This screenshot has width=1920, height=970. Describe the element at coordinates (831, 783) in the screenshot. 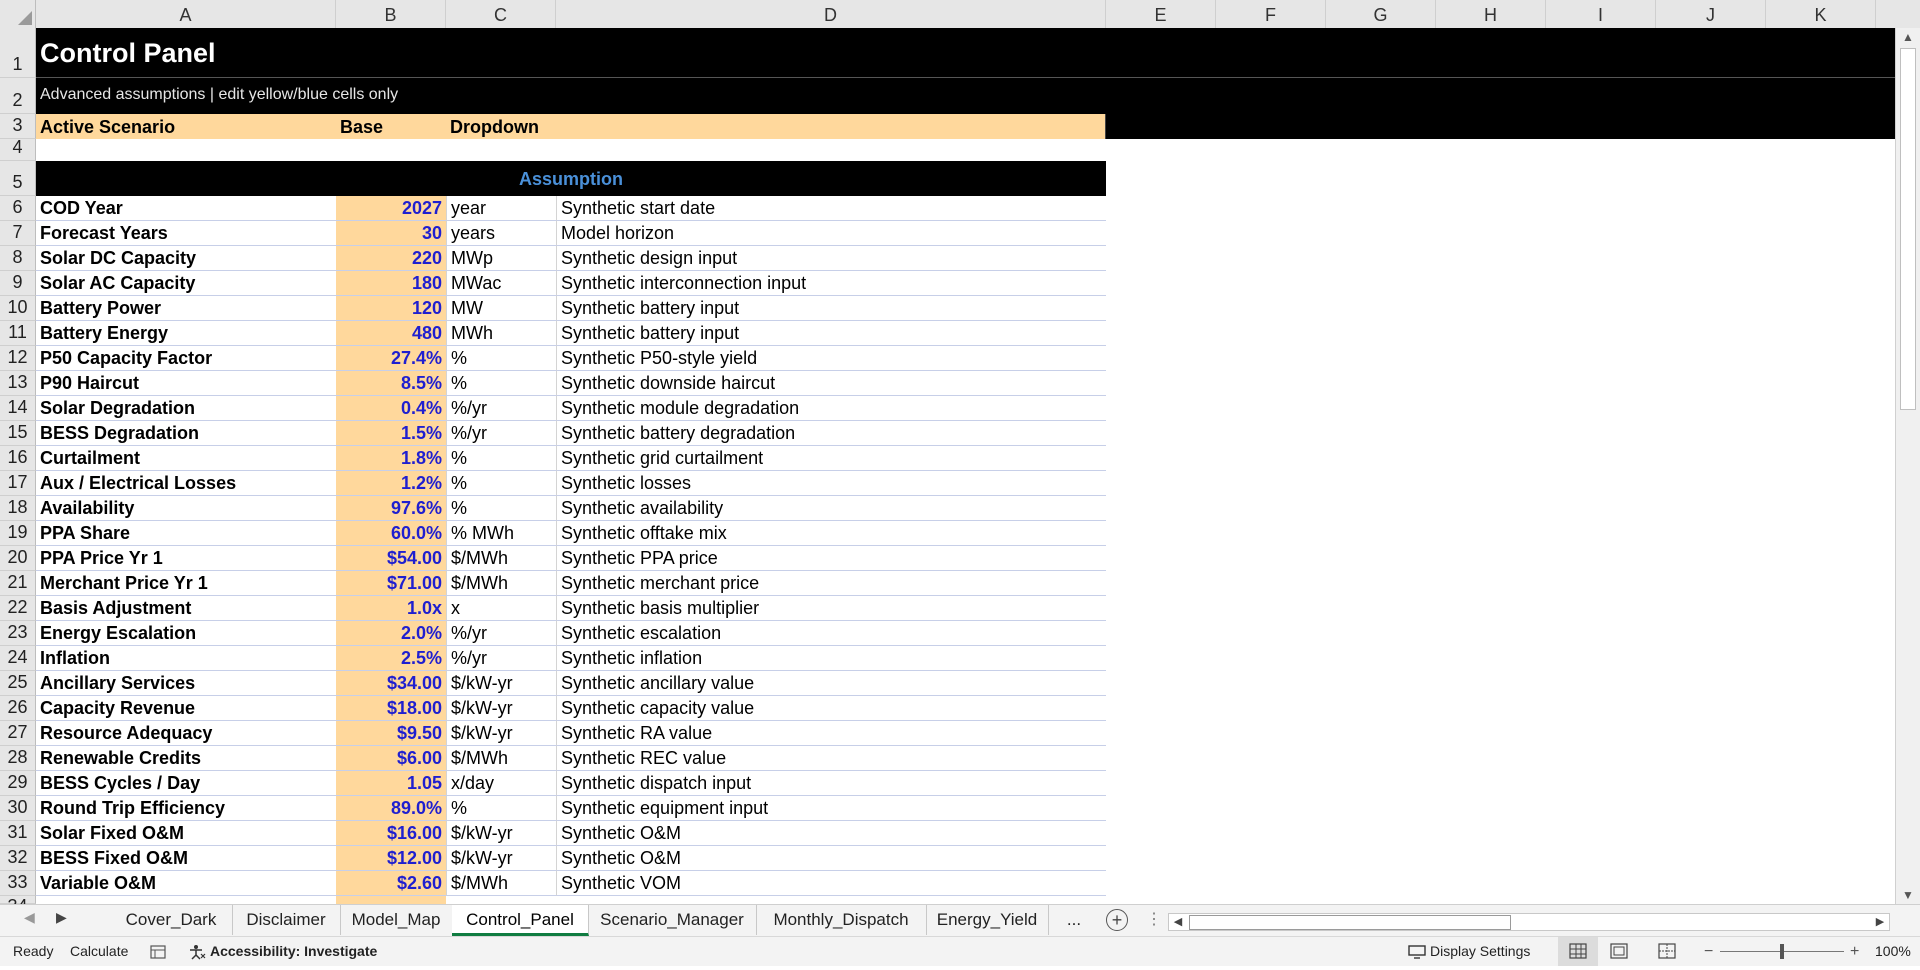

I see `assumption-note: Synthetic dispatch input` at that location.